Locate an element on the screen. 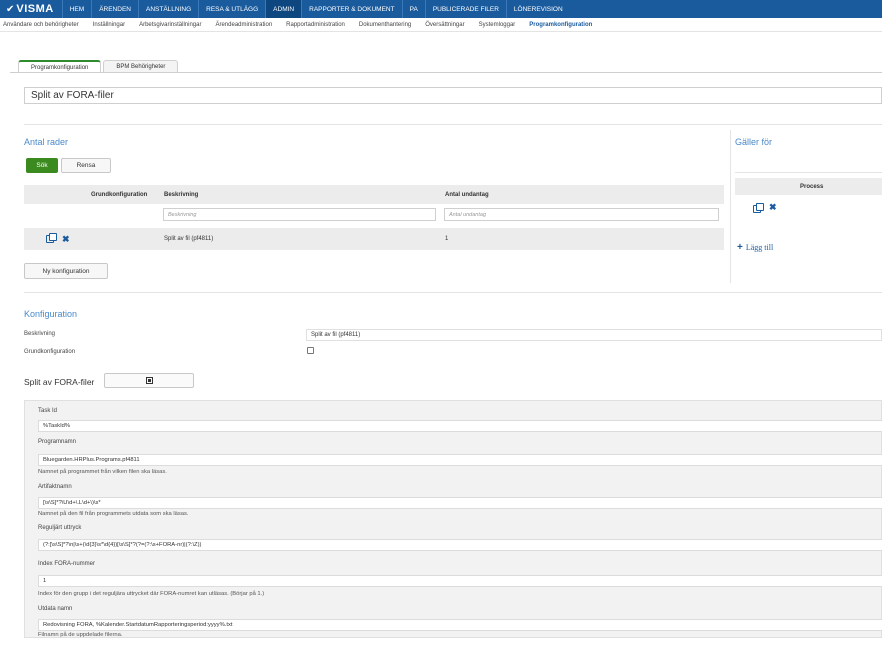  task-id-field: %TaskId% is located at coordinates (460, 426).